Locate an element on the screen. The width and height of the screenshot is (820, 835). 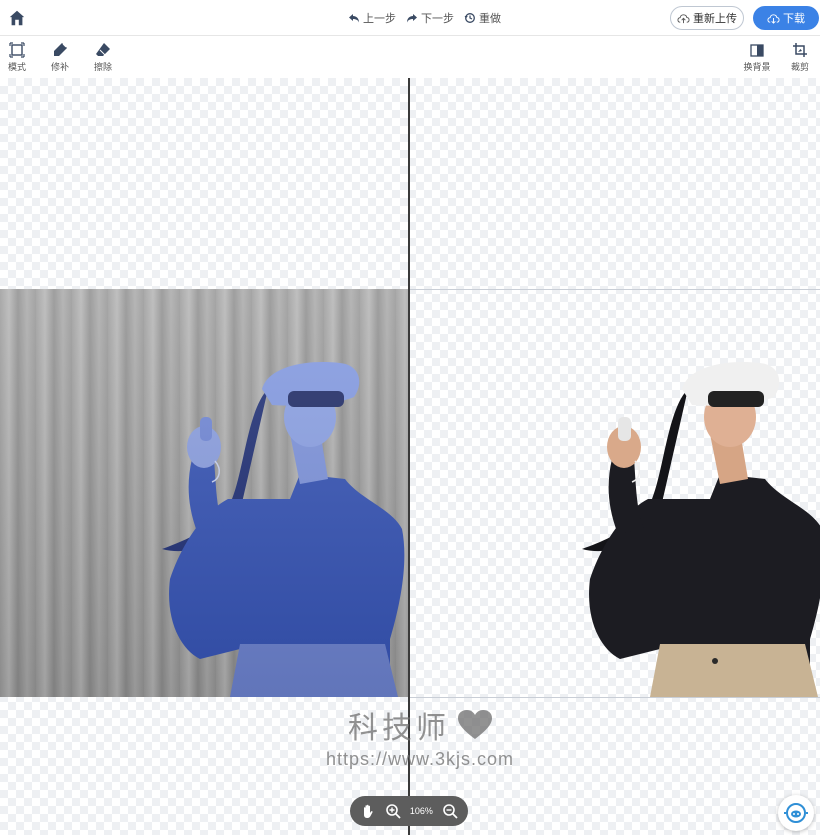
redo-label: 下一步 is located at coordinates (437, 19).